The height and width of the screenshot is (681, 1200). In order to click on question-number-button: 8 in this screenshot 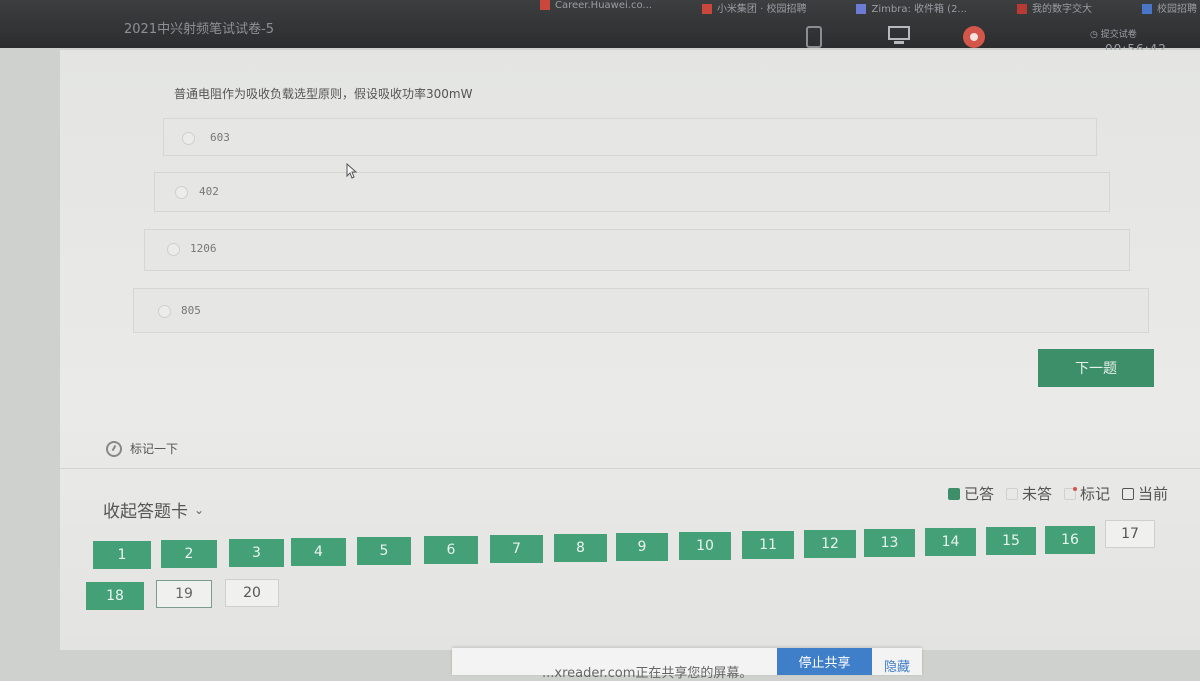, I will do `click(580, 548)`.